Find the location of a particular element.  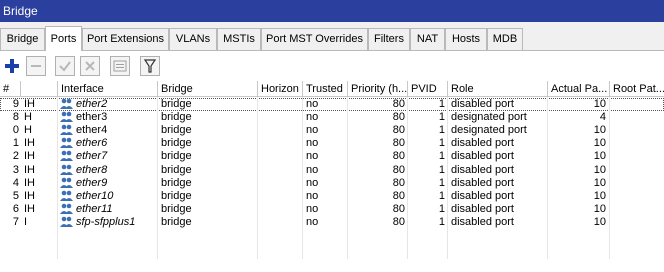

cell-interface: ether11 is located at coordinates (108, 209).